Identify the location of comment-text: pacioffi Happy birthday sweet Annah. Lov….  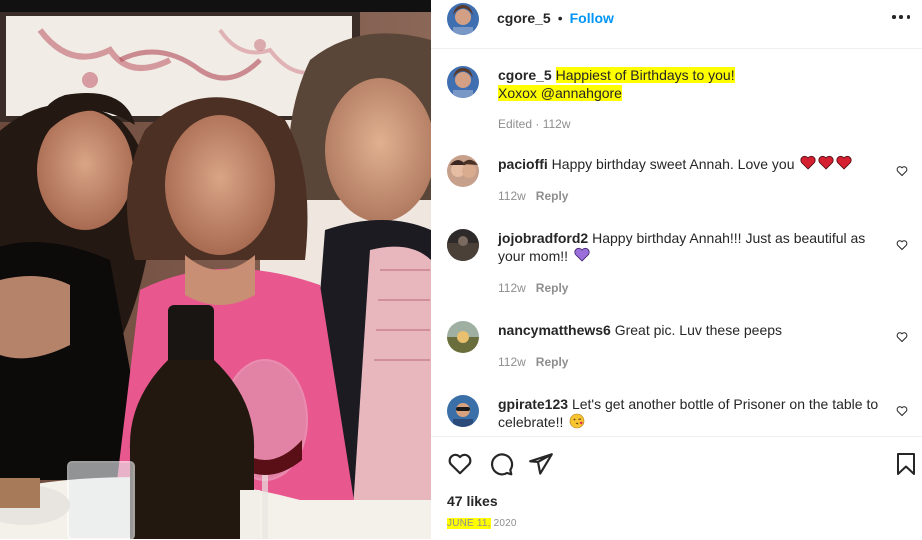
(694, 165).